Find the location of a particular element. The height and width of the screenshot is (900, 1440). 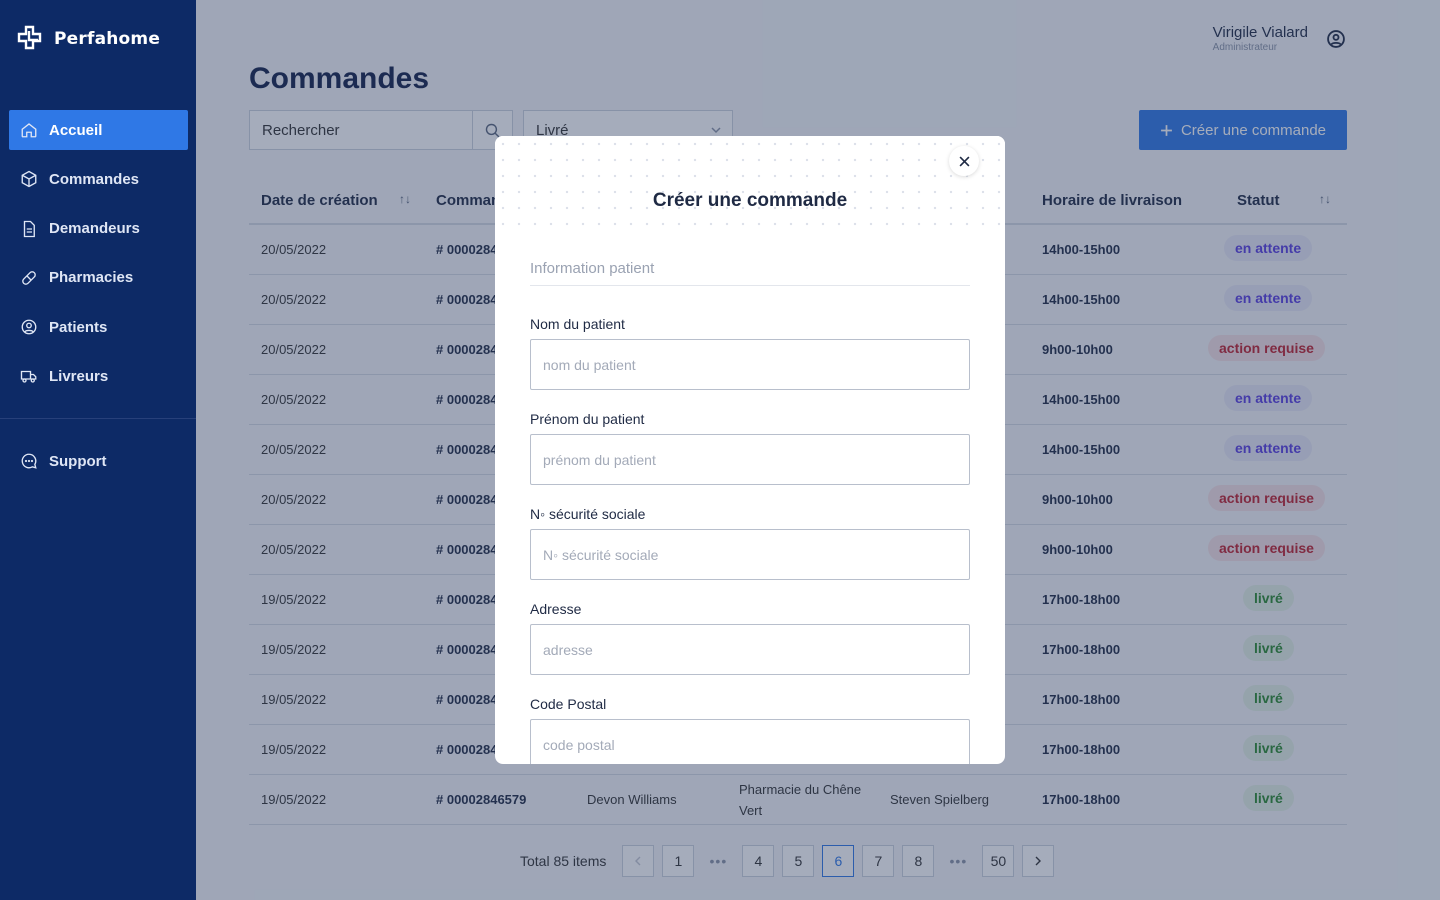

field-label-code-postal: Code Postal is located at coordinates (568, 704).